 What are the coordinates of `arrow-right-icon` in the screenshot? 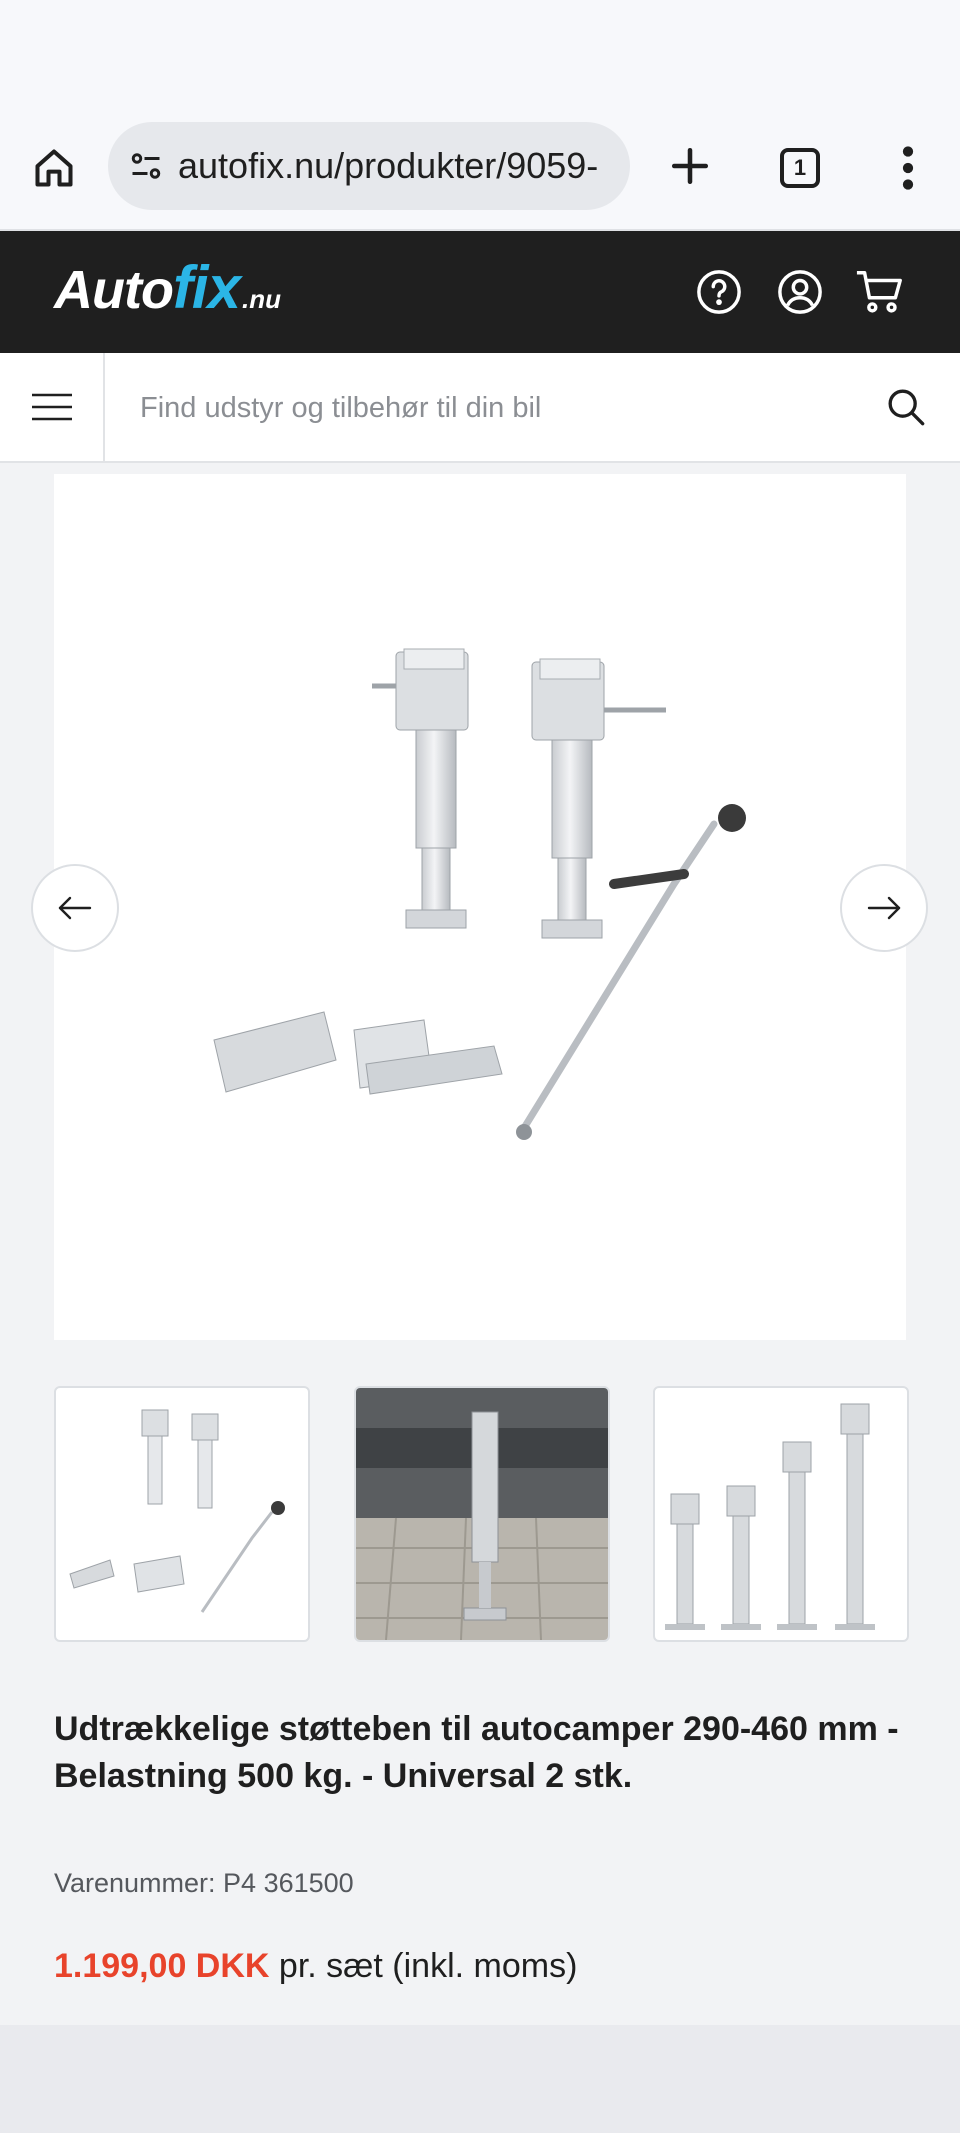 It's located at (884, 908).